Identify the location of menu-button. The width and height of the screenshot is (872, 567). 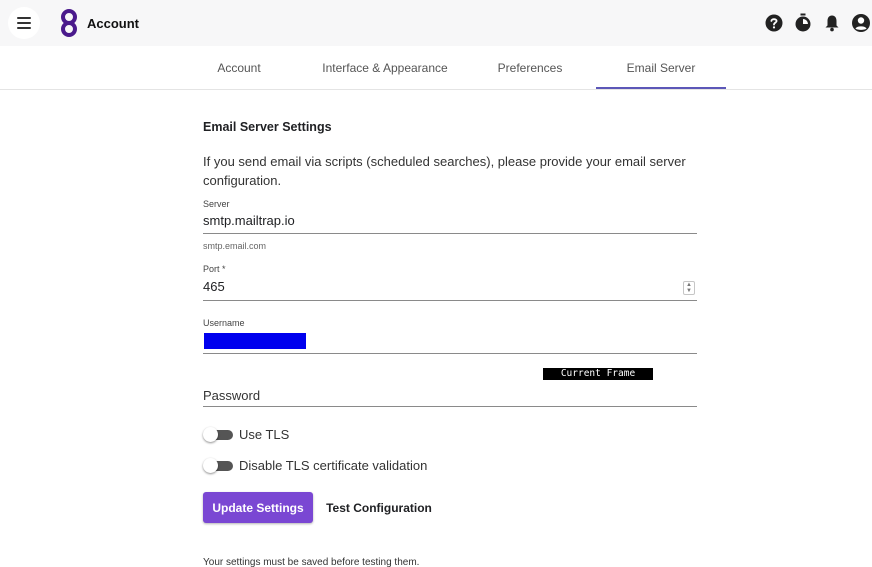
(24, 23).